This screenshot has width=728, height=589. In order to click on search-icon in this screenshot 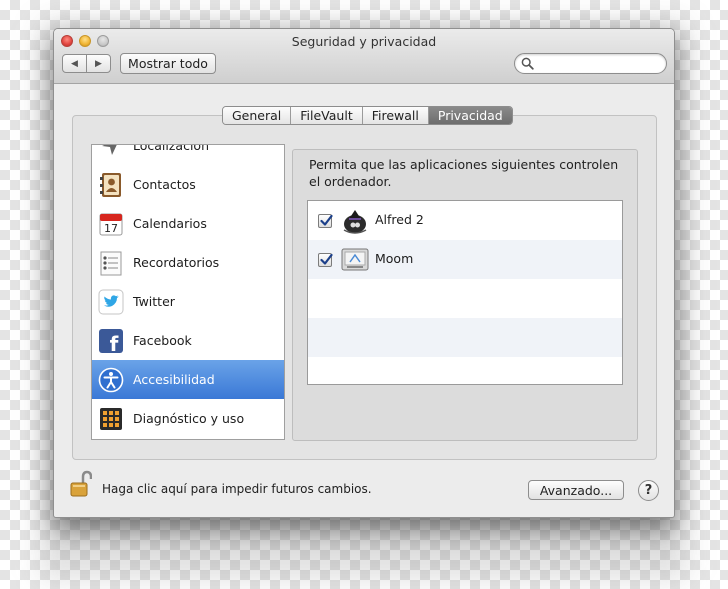, I will do `click(527, 63)`.